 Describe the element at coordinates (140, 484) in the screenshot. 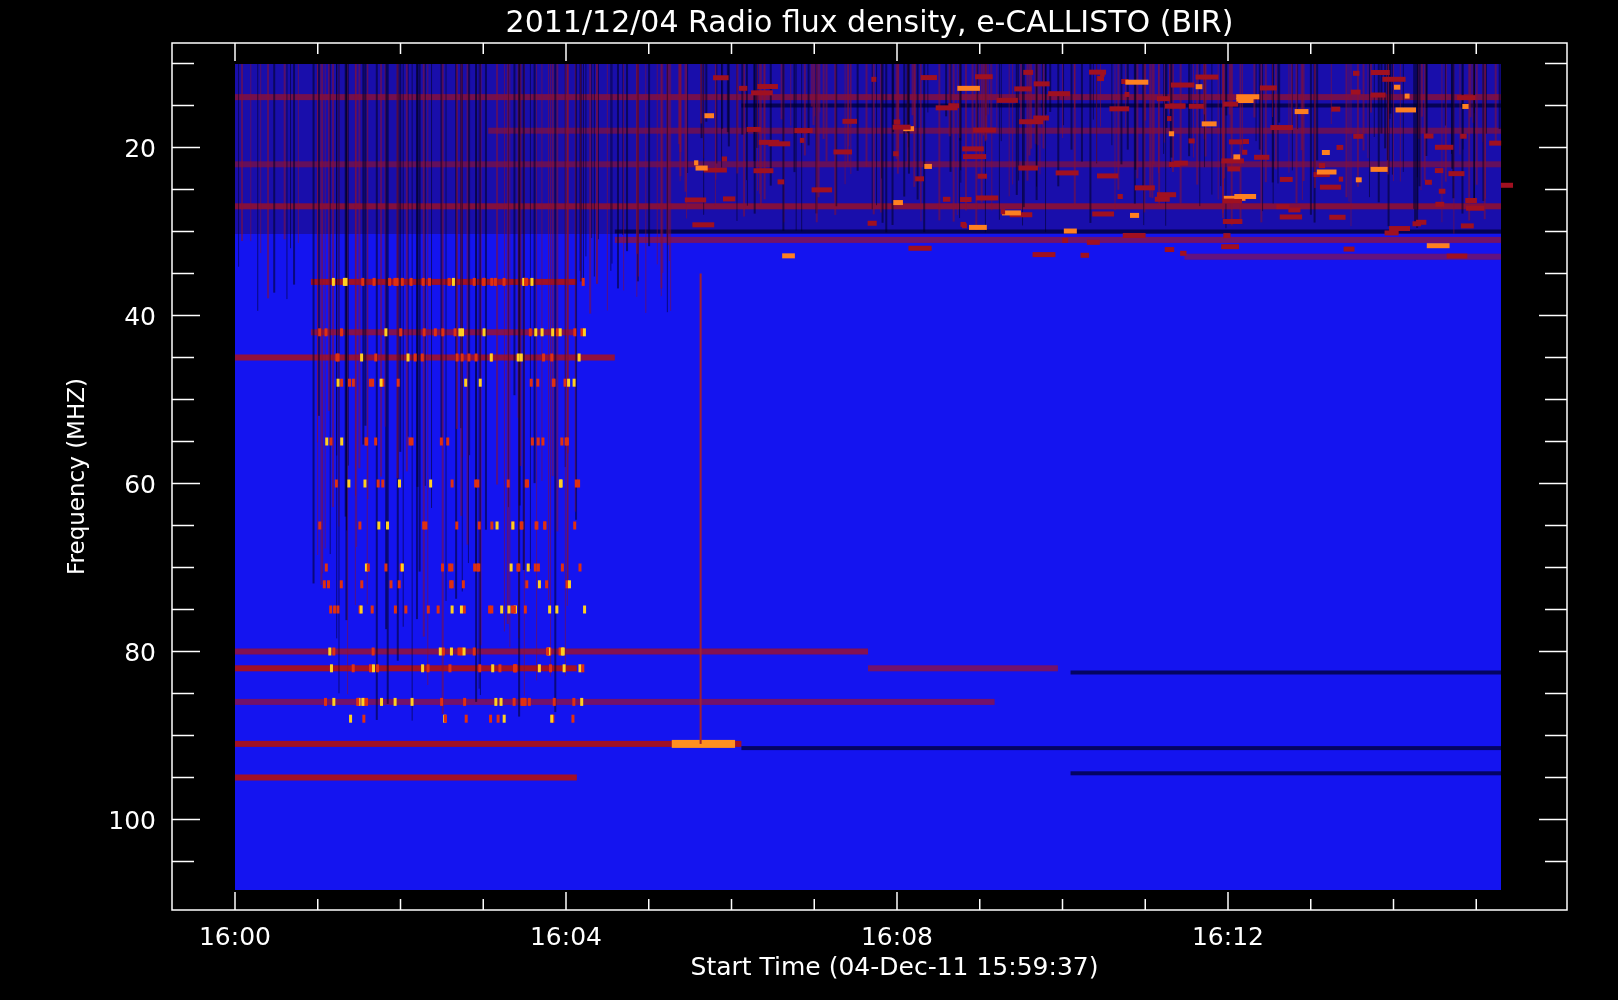

I see `y-tick-label: 60` at that location.